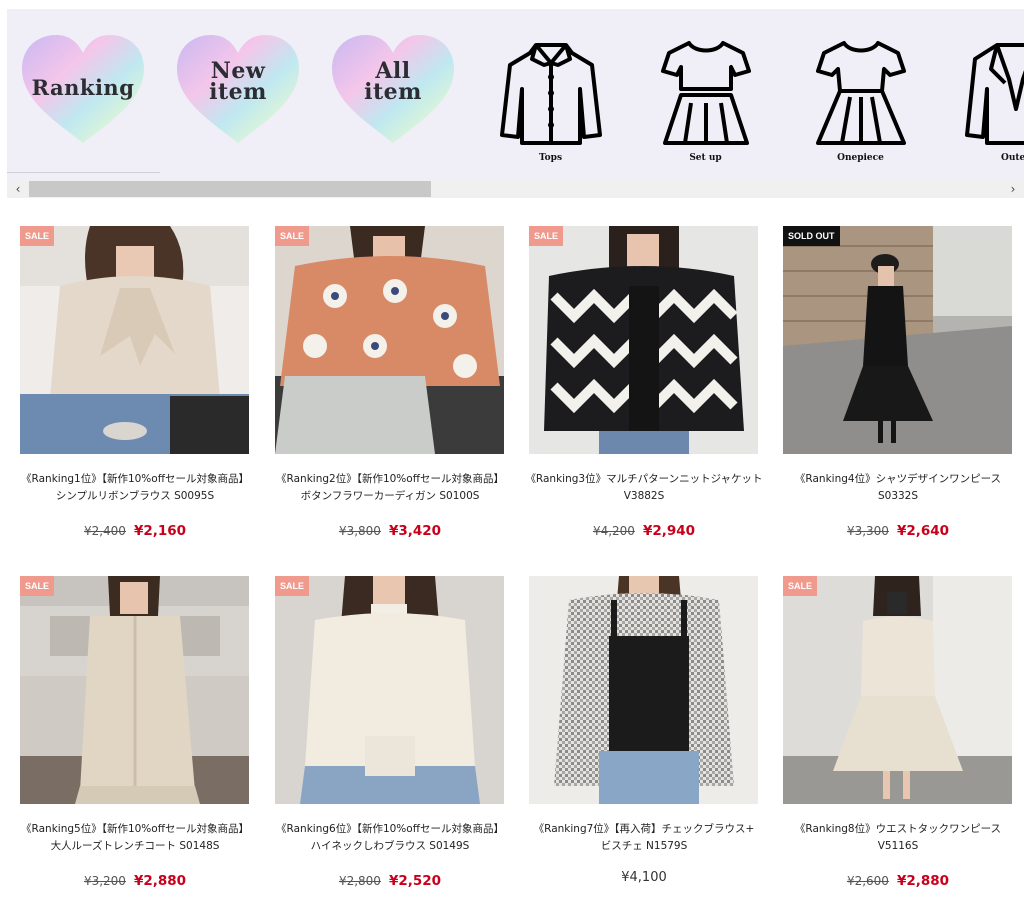  I want to click on heart-label: New item, so click(238, 82).